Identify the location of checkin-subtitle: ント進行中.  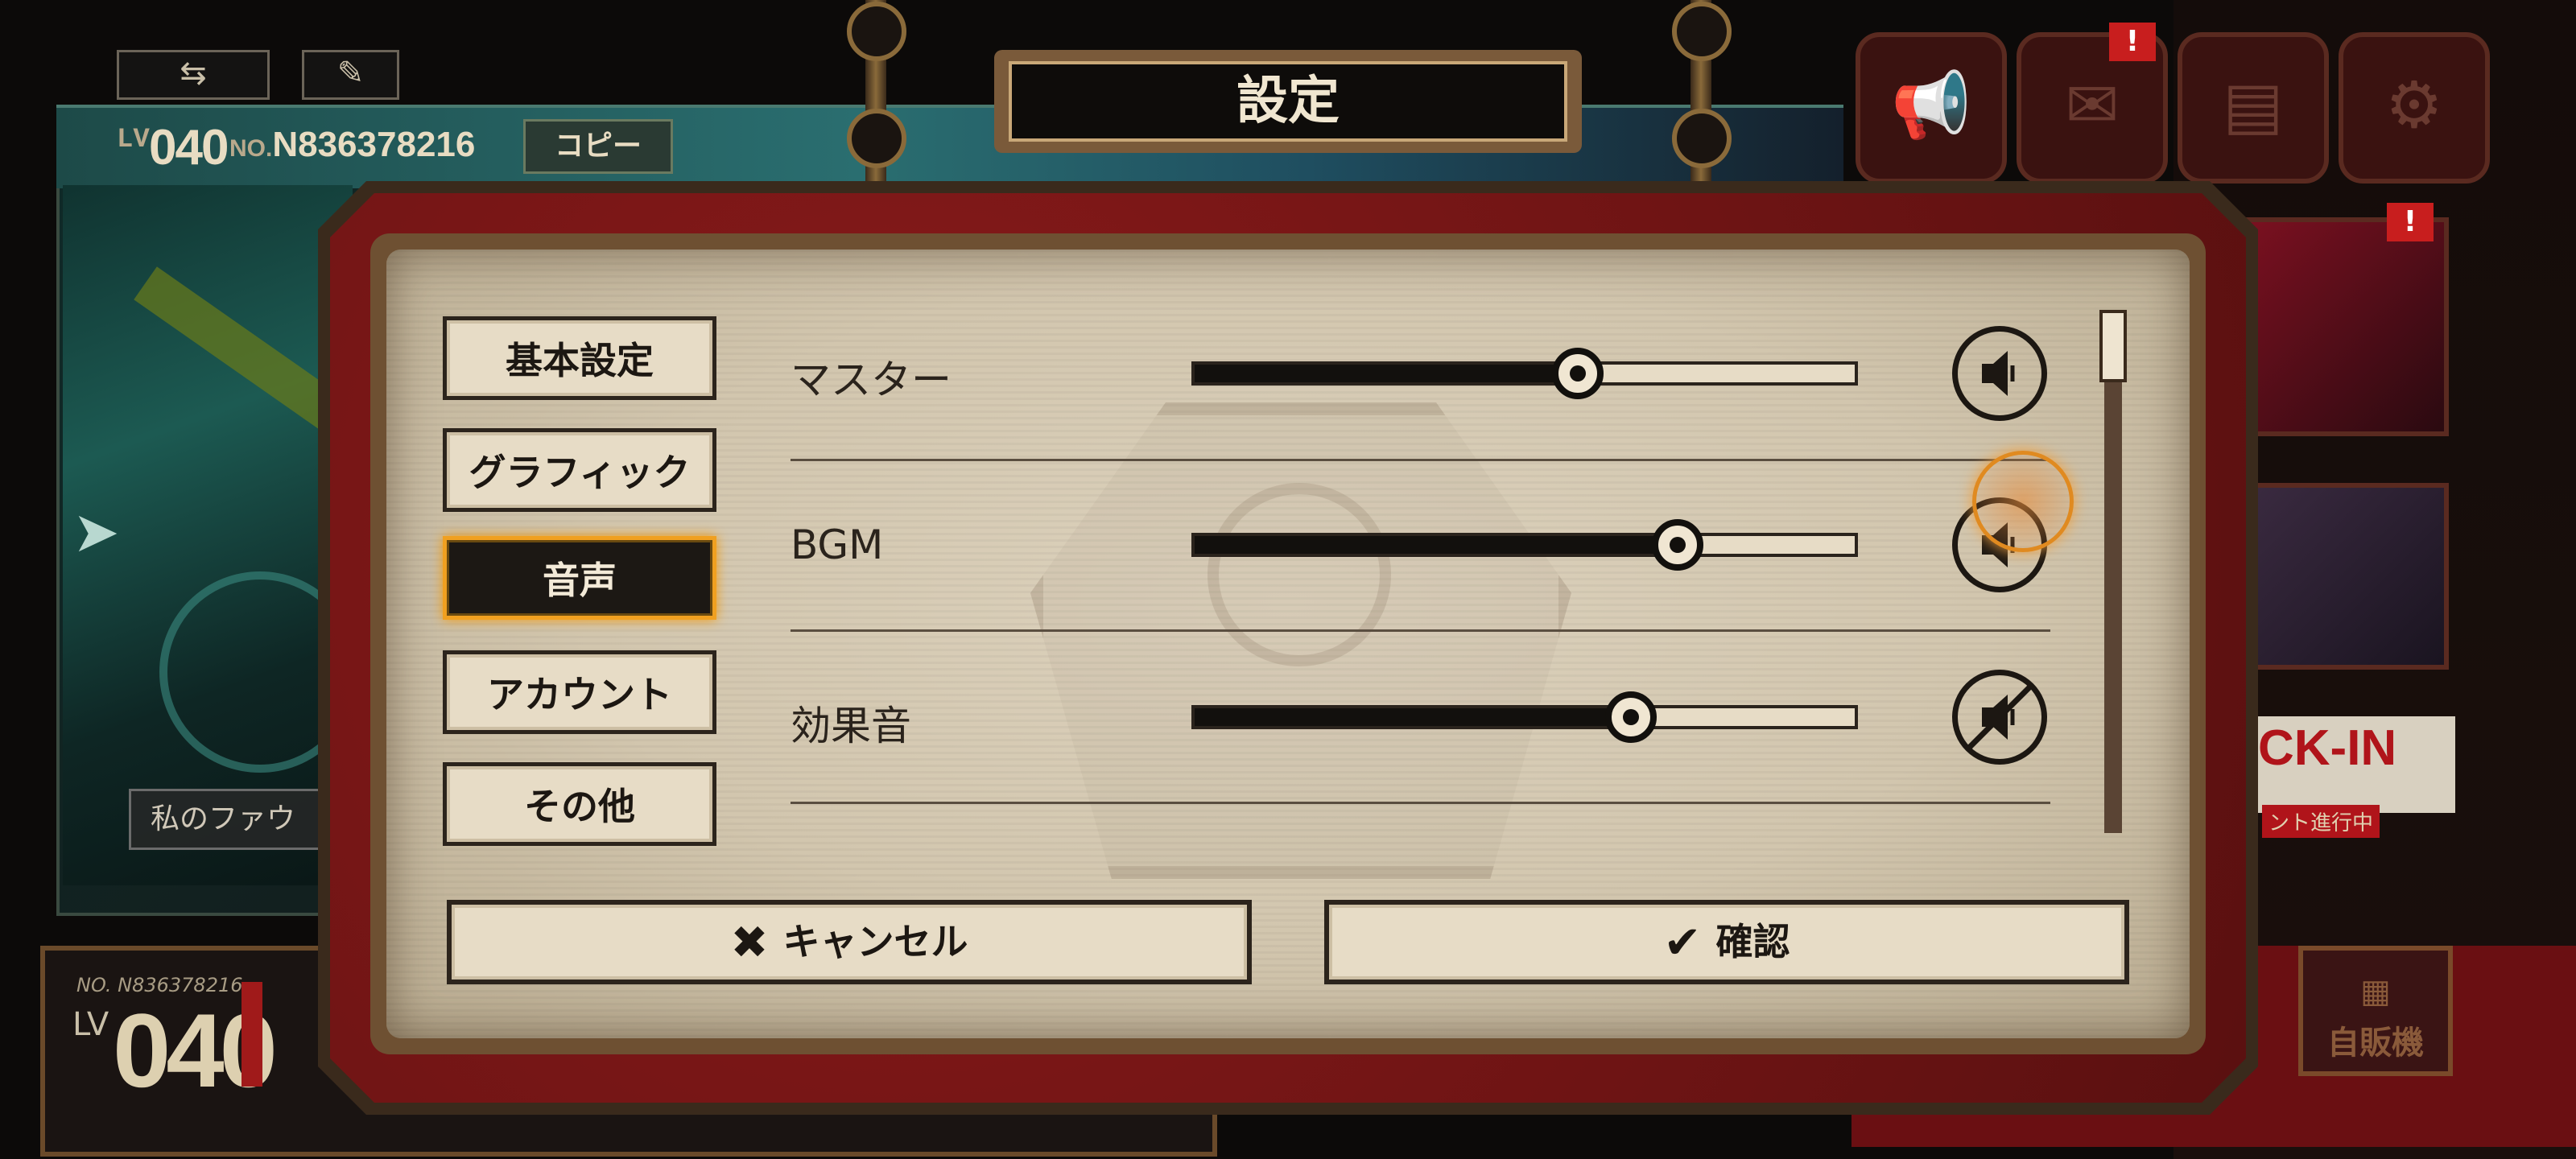
(2321, 821).